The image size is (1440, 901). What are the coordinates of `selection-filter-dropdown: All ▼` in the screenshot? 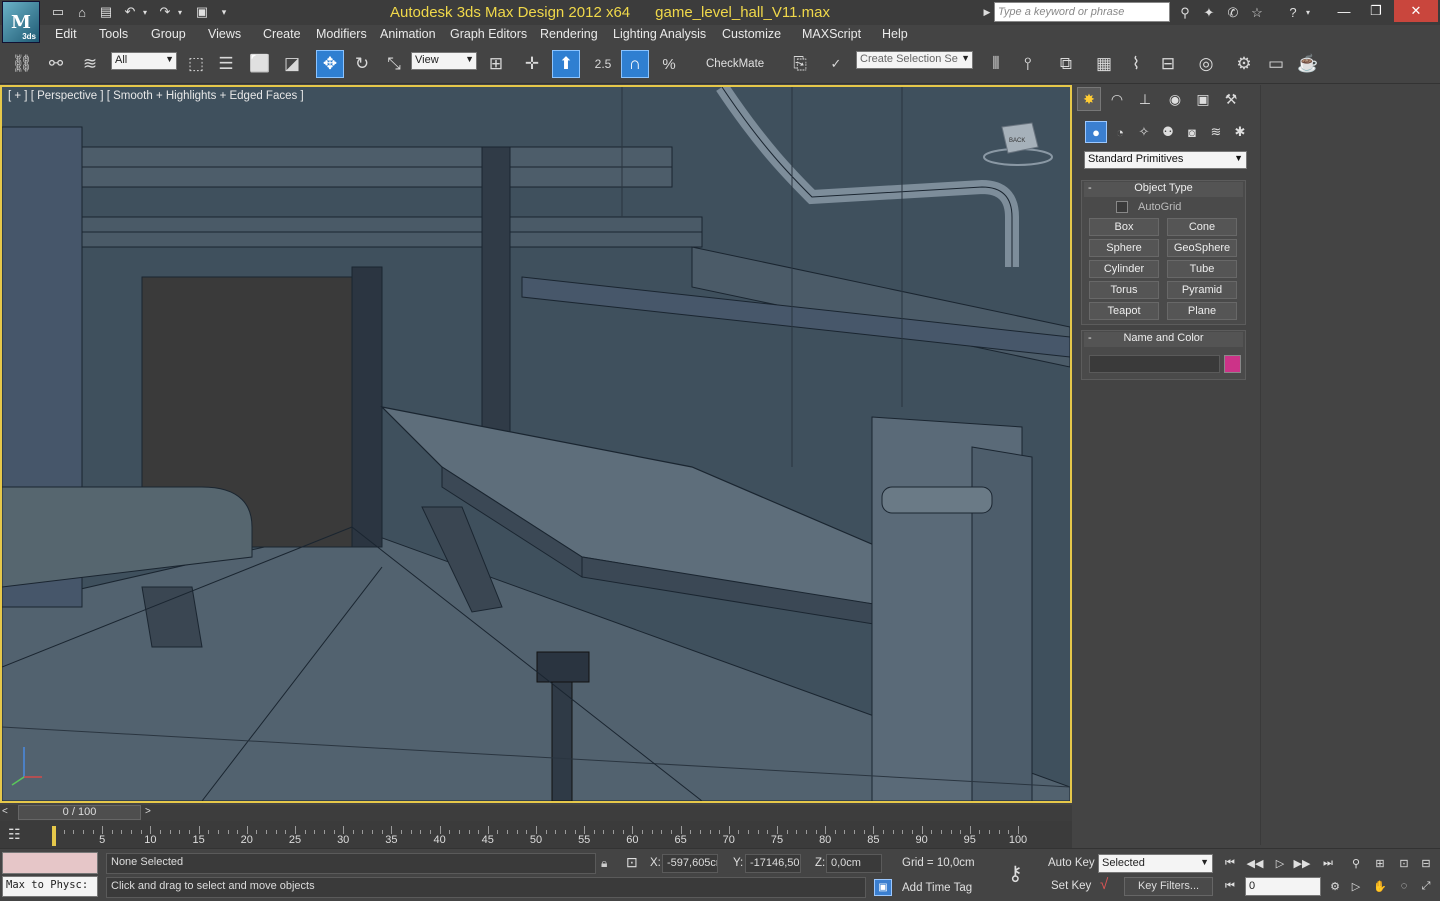 It's located at (144, 61).